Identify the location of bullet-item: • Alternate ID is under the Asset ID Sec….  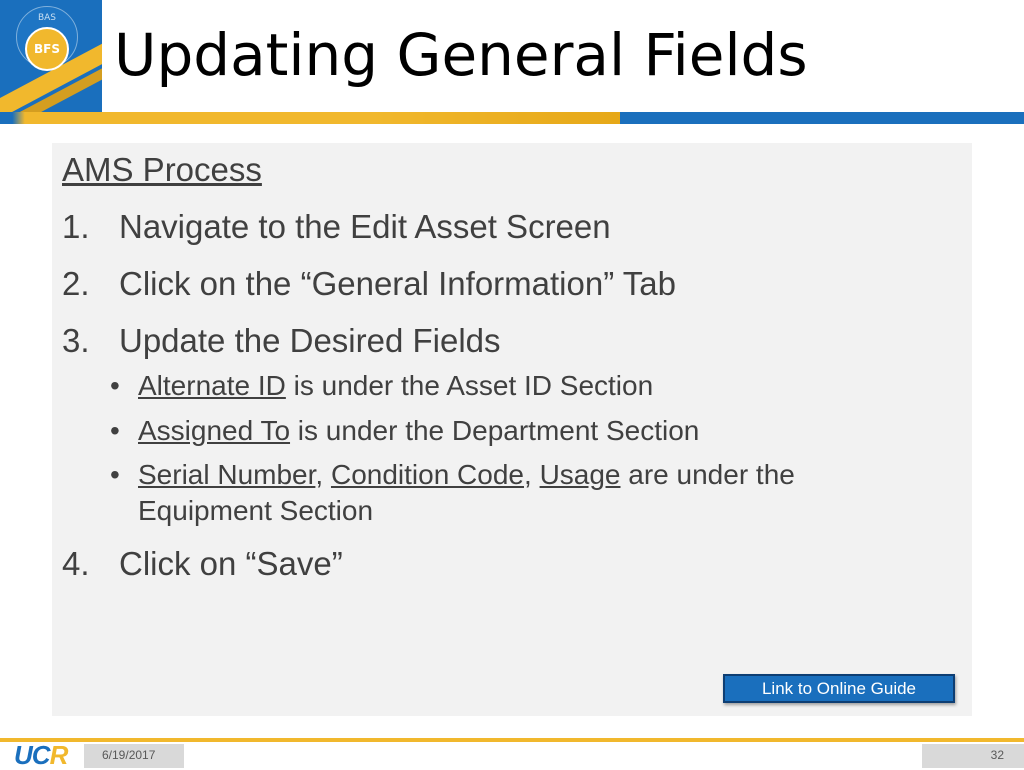
(357, 390).